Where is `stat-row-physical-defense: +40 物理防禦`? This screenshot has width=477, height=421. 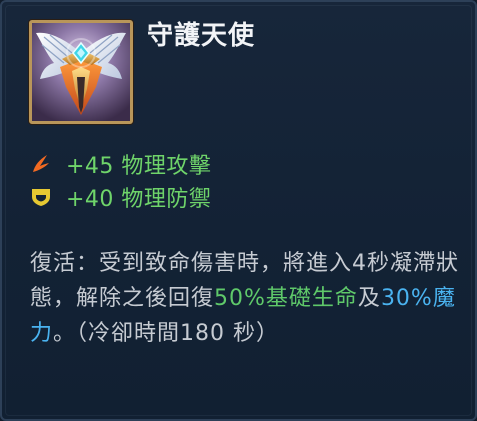
stat-row-physical-defense: +40 物理防禦 is located at coordinates (120, 197).